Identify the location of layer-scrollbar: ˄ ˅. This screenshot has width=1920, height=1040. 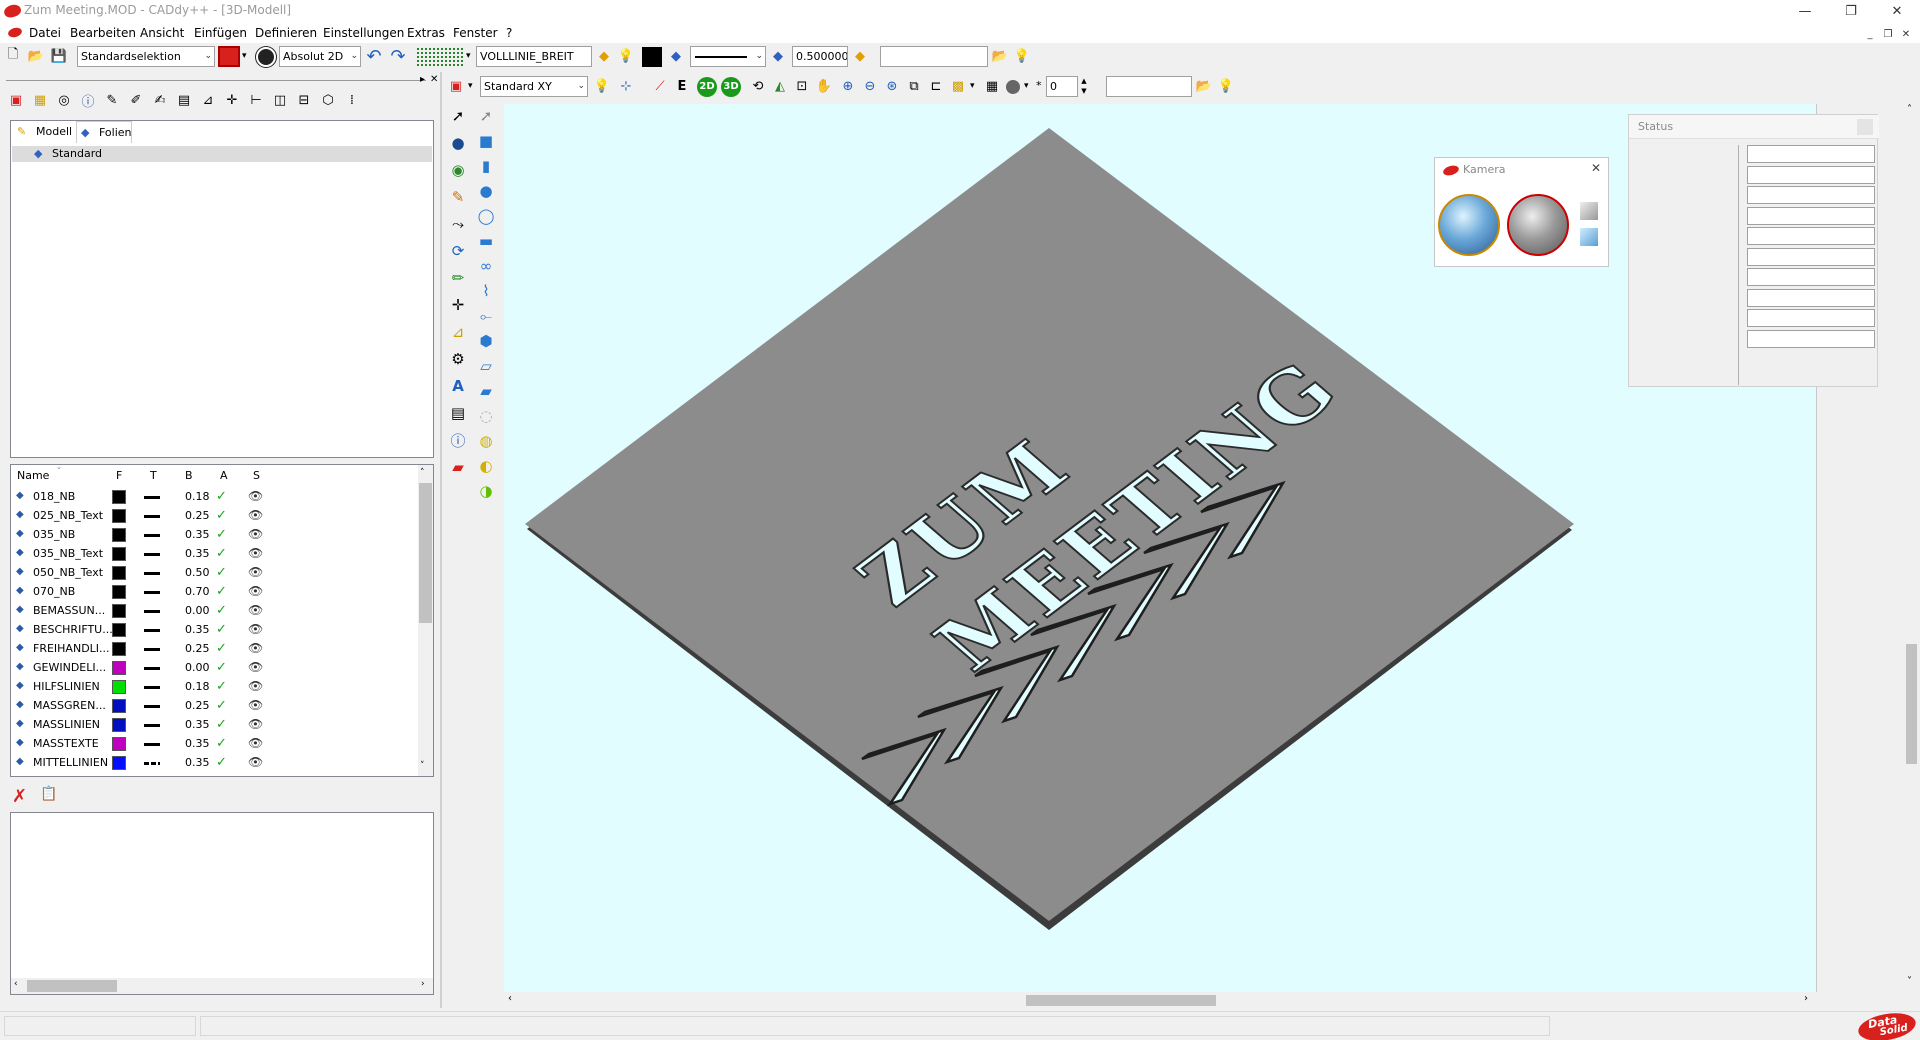
(425, 620).